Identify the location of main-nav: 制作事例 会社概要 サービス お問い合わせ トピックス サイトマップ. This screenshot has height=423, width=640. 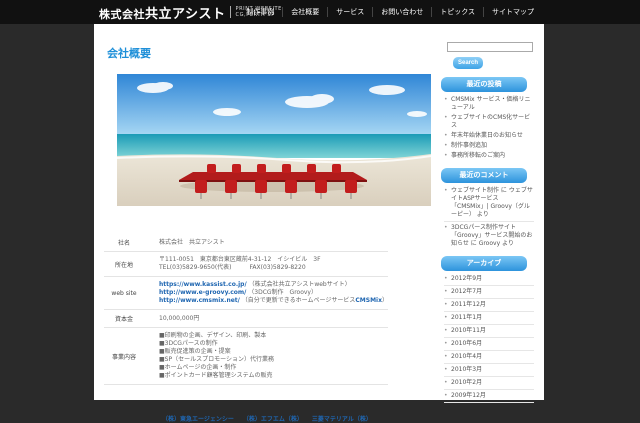
(390, 12).